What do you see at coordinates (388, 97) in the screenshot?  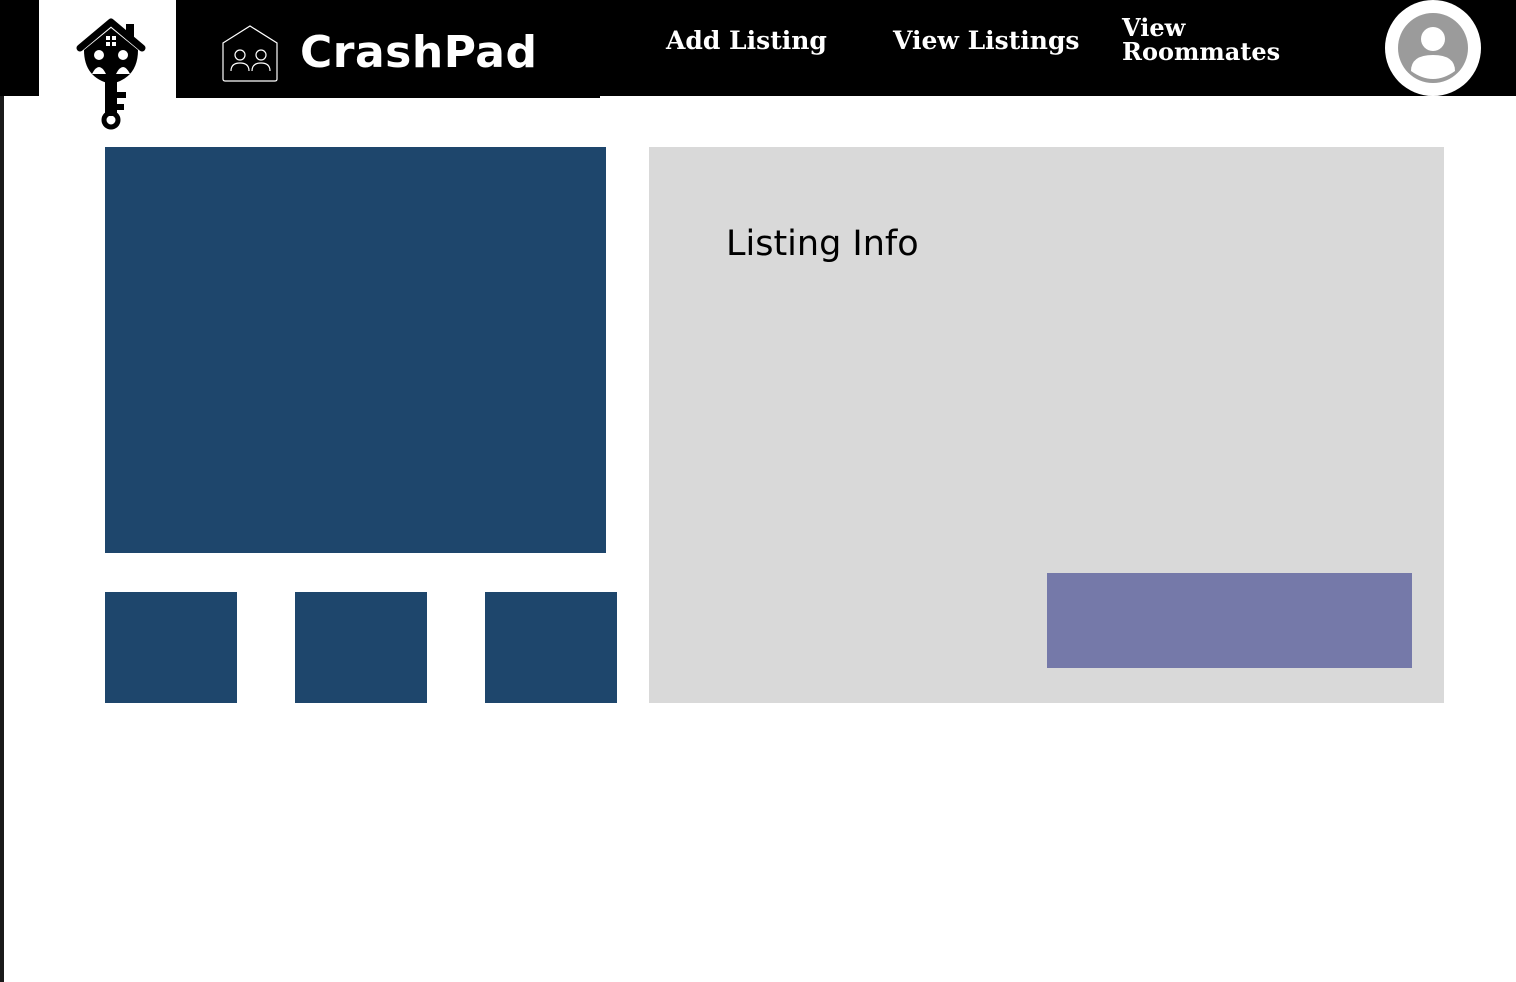 I see `brand-underline` at bounding box center [388, 97].